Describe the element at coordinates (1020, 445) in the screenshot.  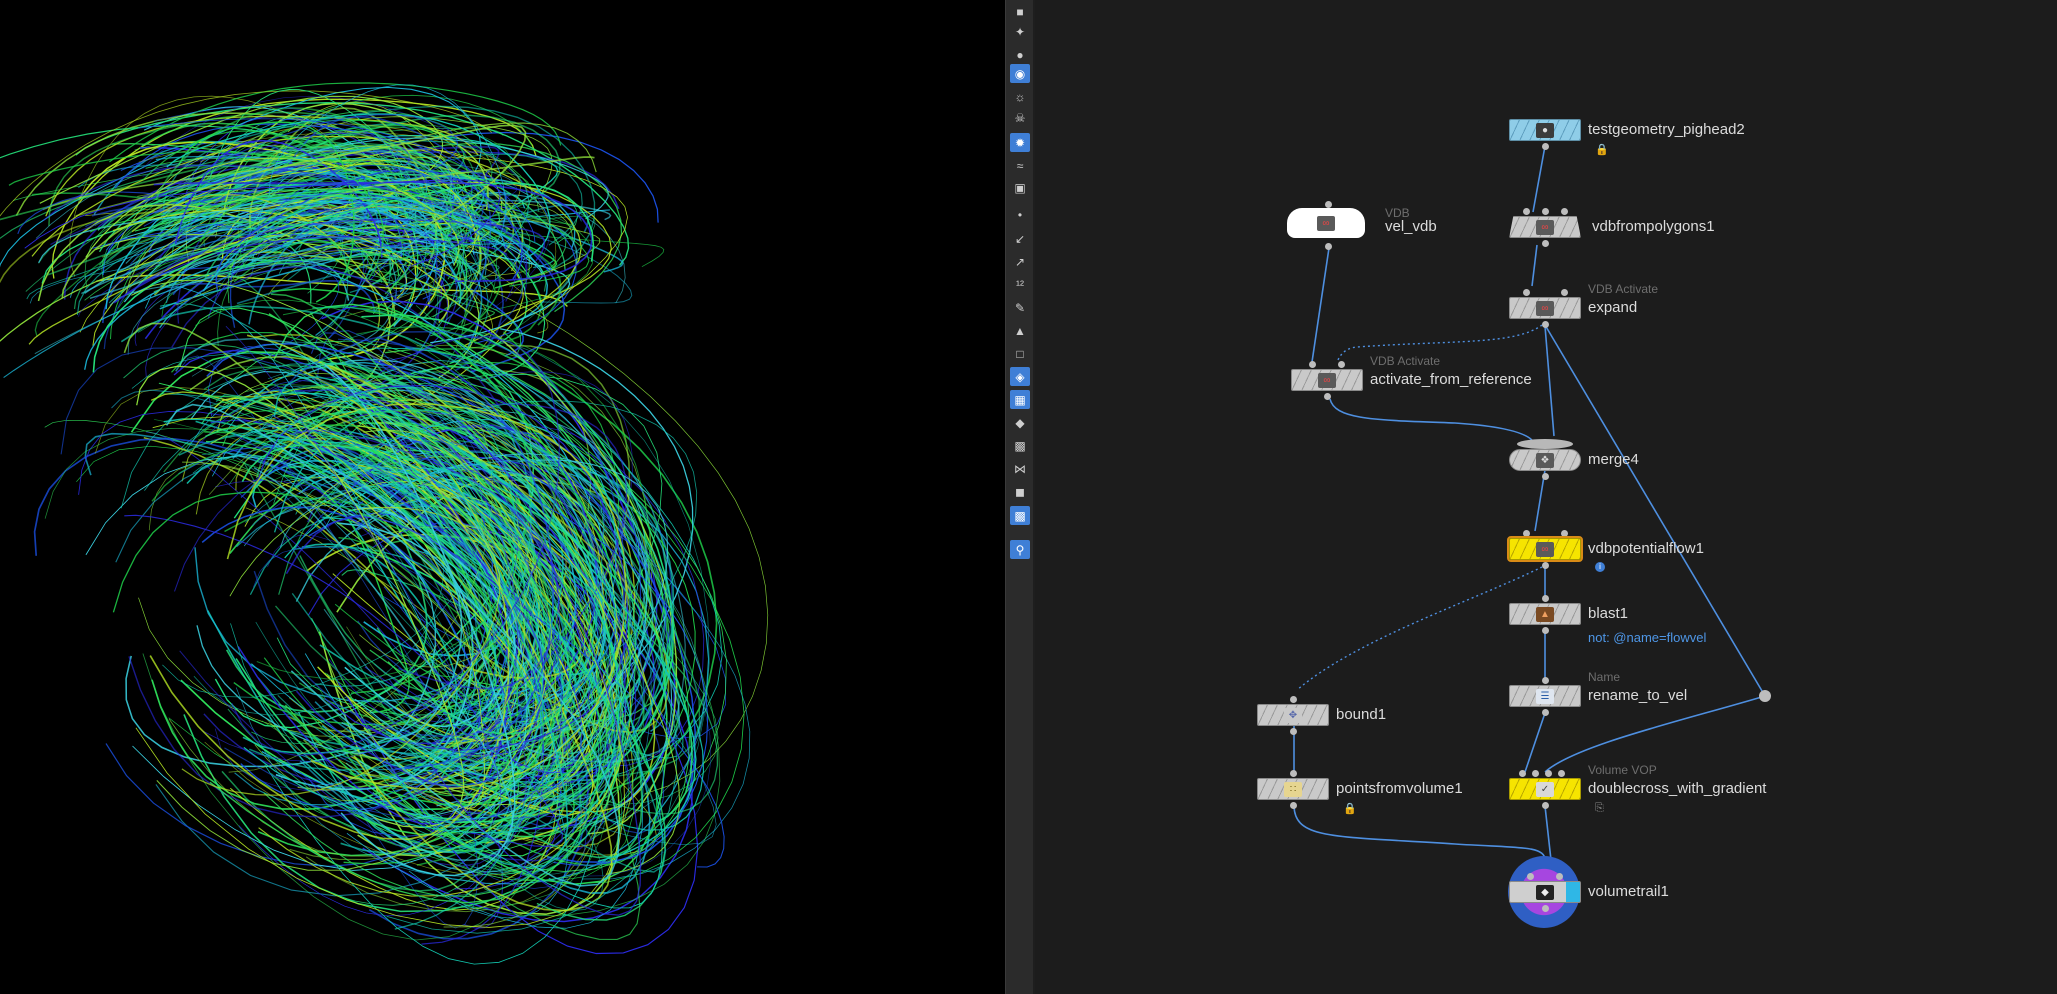
I see `background-icon: ▩` at that location.